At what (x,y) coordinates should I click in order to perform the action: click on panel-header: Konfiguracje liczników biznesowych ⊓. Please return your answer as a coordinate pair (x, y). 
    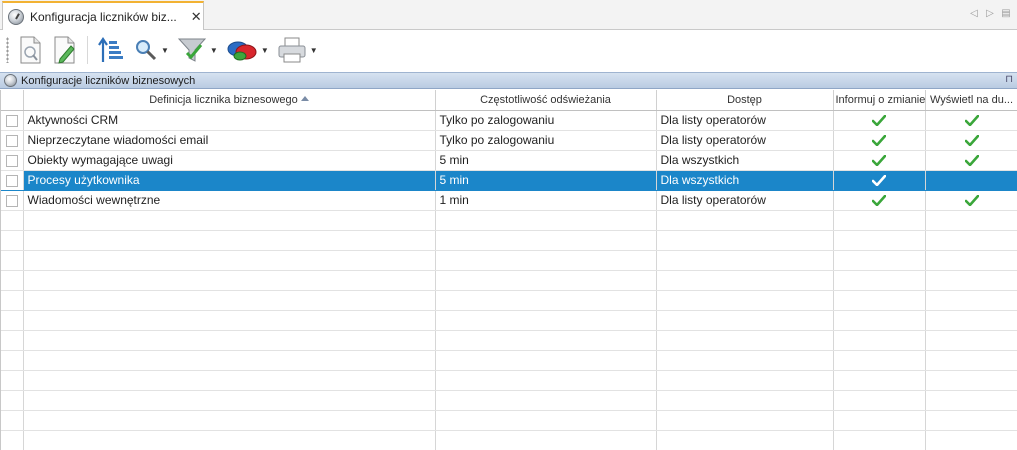
    Looking at the image, I should click on (508, 80).